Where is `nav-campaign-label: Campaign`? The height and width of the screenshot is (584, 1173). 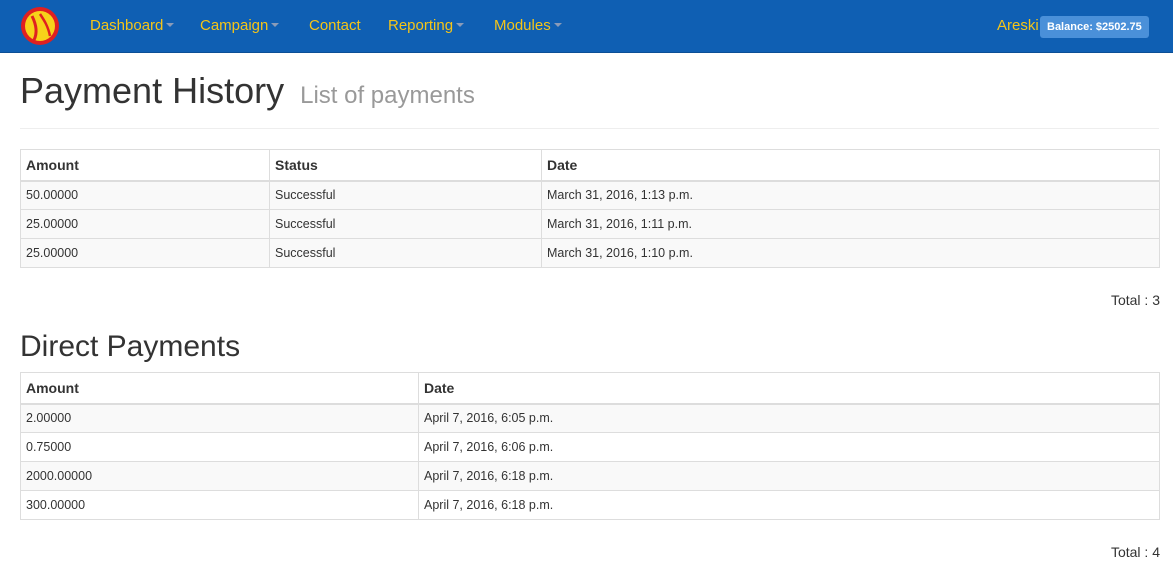
nav-campaign-label: Campaign is located at coordinates (234, 25).